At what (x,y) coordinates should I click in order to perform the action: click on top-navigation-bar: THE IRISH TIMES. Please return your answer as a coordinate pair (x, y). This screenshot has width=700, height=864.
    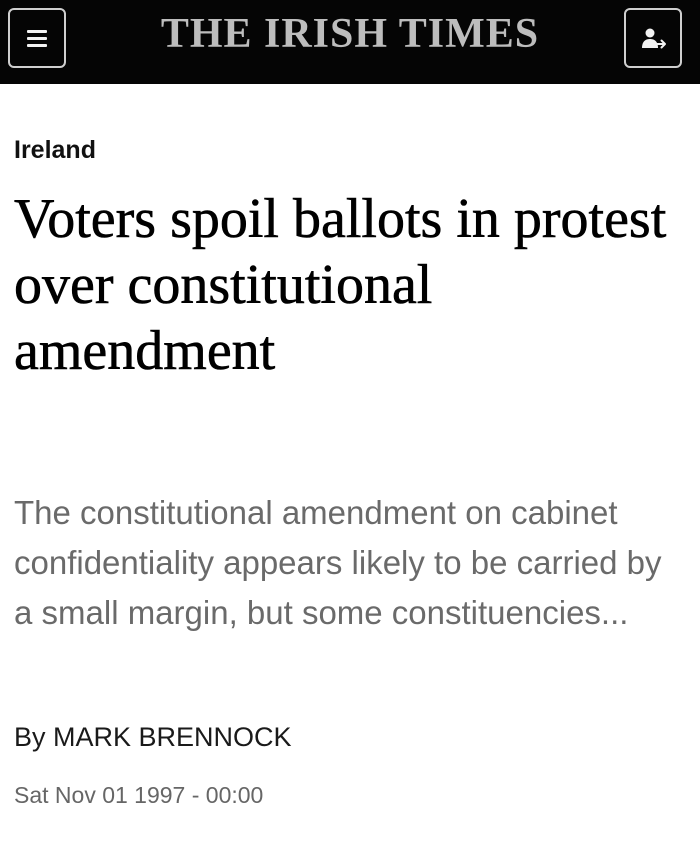
    Looking at the image, I should click on (350, 42).